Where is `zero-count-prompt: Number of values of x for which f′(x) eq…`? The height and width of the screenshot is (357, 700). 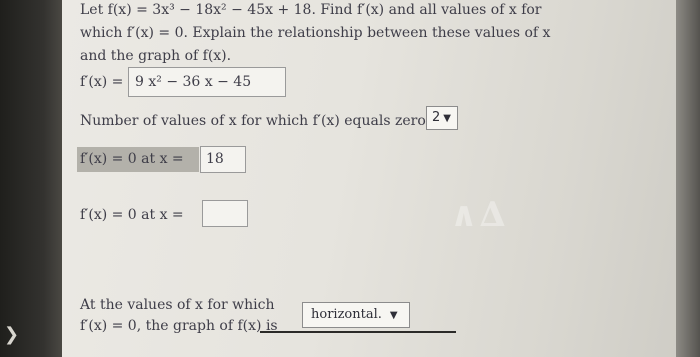
zero-count-prompt: Number of values of x for which f′(x) eq… is located at coordinates (255, 121).